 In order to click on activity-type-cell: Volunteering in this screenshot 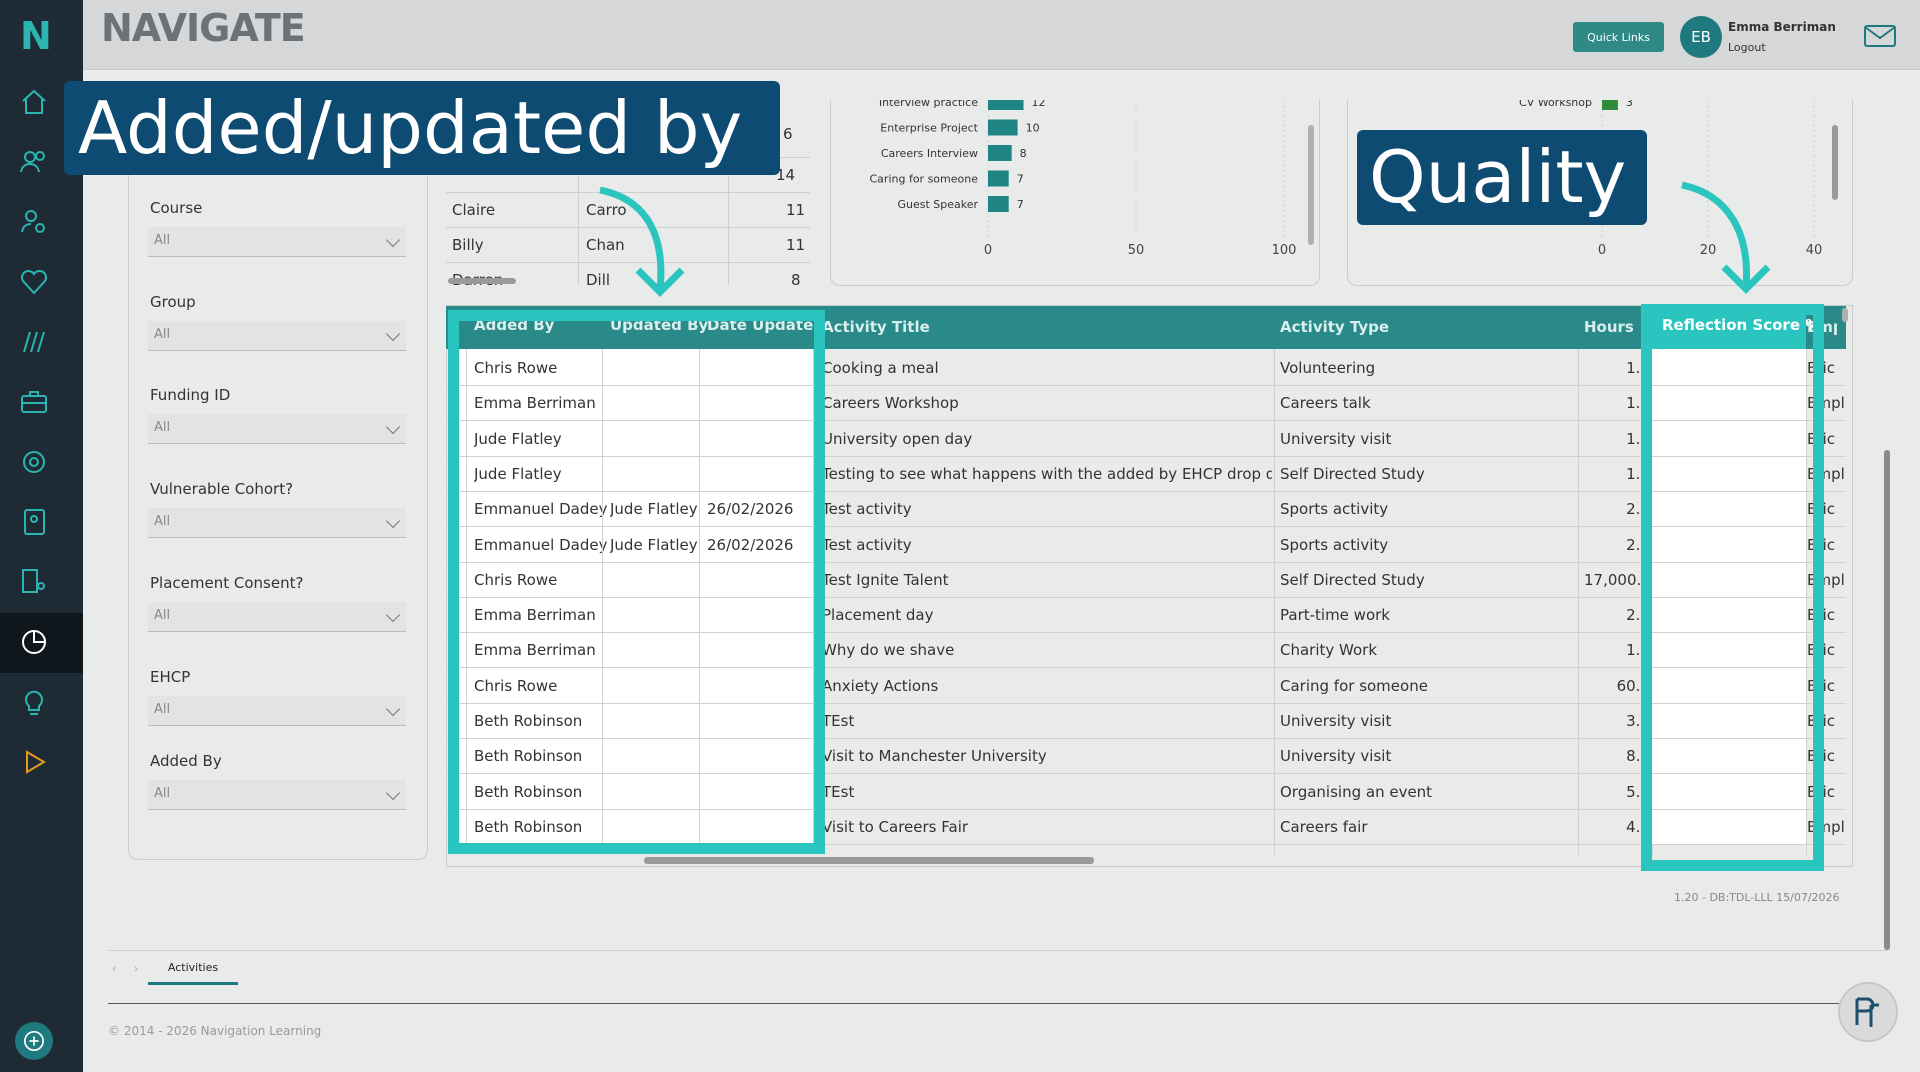, I will do `click(1328, 368)`.